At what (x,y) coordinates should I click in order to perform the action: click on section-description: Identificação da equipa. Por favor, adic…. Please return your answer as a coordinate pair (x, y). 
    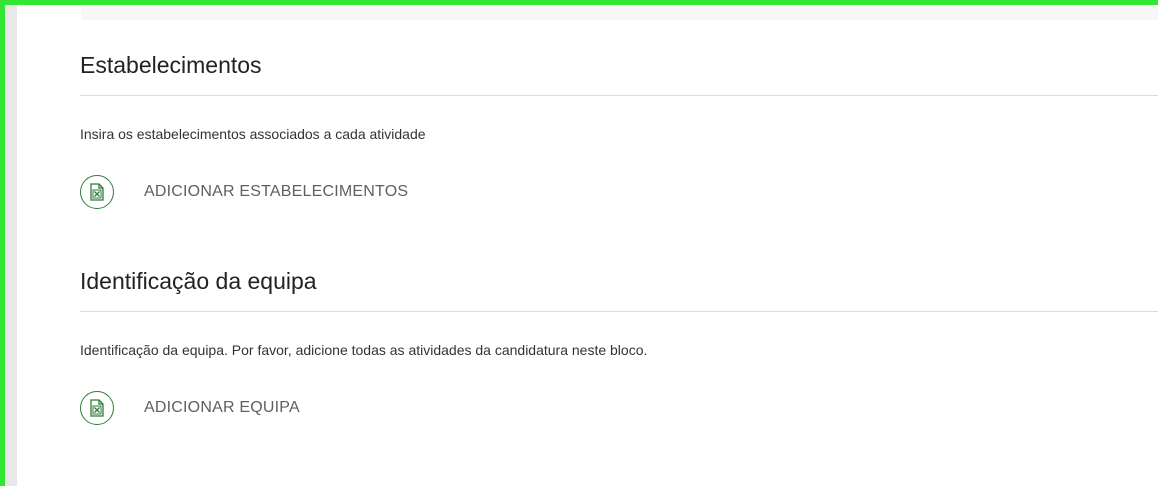
    Looking at the image, I should click on (364, 350).